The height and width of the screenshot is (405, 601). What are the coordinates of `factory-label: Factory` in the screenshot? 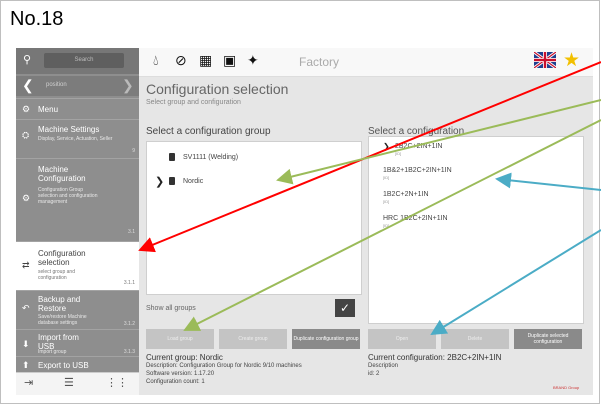 It's located at (319, 62).